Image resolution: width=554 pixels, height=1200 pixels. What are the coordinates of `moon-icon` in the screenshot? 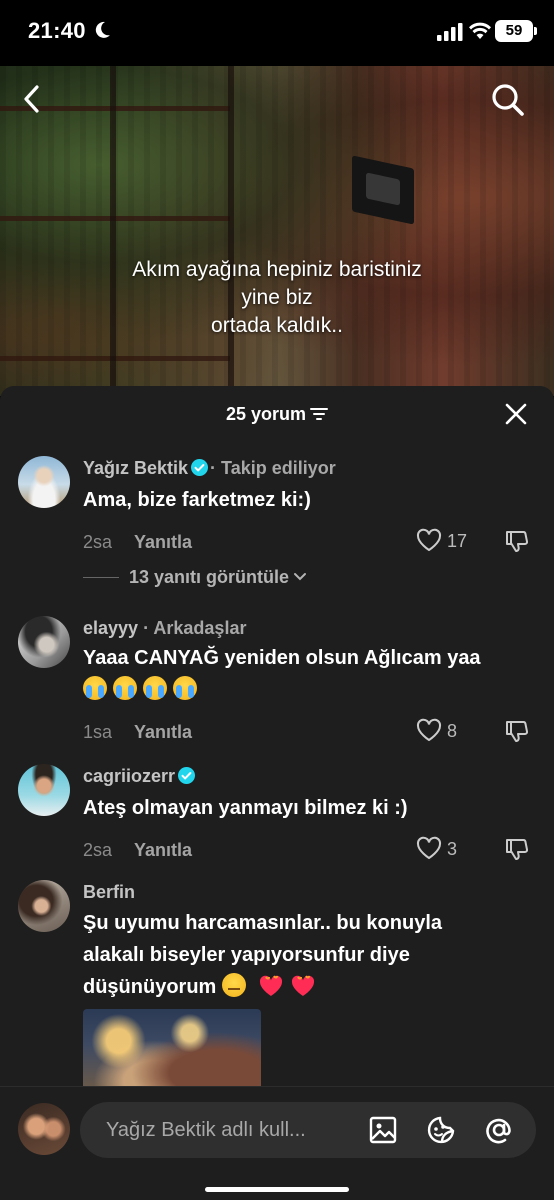 It's located at (102, 29).